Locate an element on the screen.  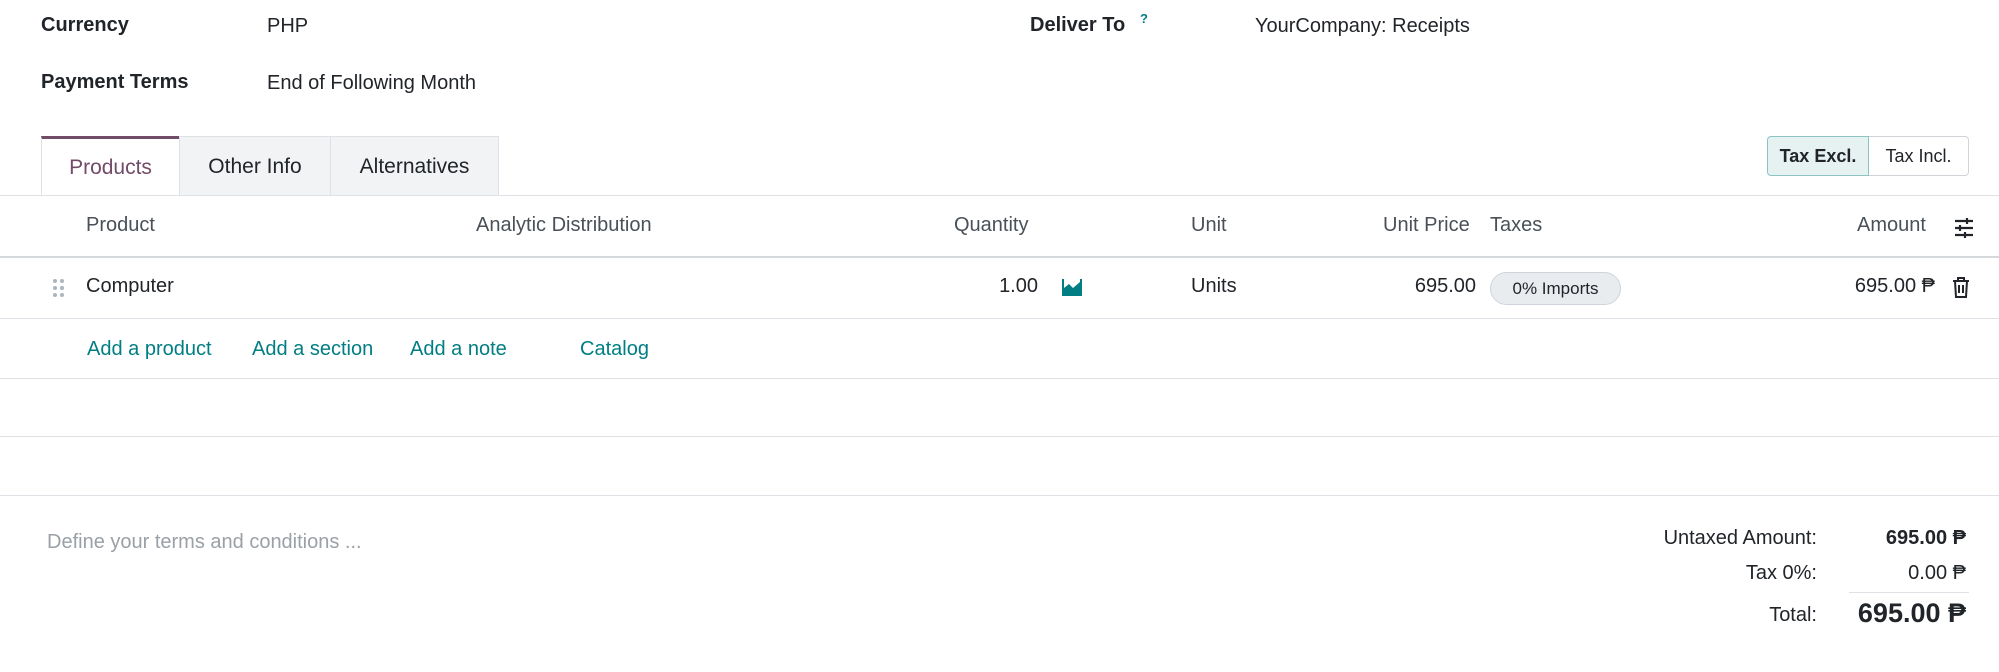
column-header-unit: Unit is located at coordinates (1209, 225).